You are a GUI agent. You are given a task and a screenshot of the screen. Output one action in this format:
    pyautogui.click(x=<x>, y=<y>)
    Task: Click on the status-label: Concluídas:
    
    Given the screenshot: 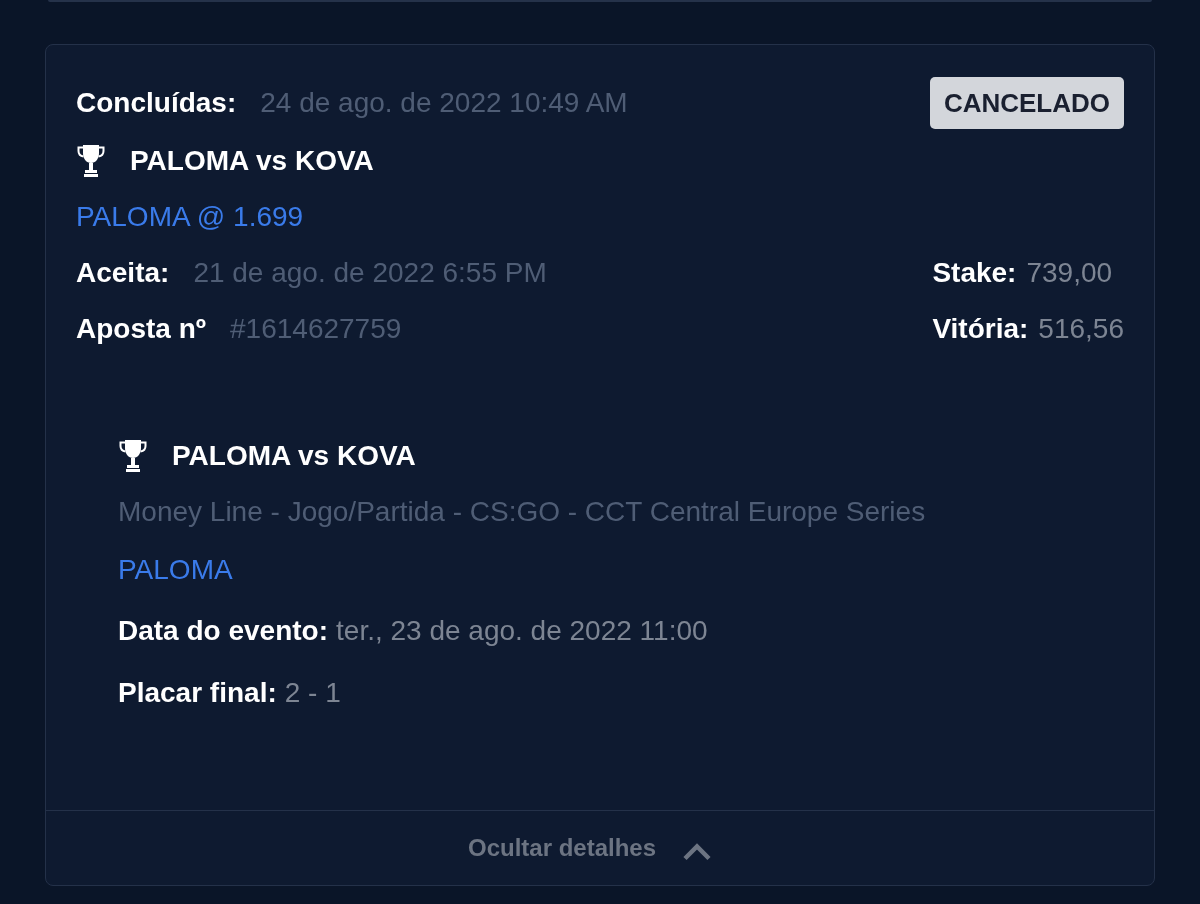 What is the action you would take?
    pyautogui.click(x=156, y=103)
    